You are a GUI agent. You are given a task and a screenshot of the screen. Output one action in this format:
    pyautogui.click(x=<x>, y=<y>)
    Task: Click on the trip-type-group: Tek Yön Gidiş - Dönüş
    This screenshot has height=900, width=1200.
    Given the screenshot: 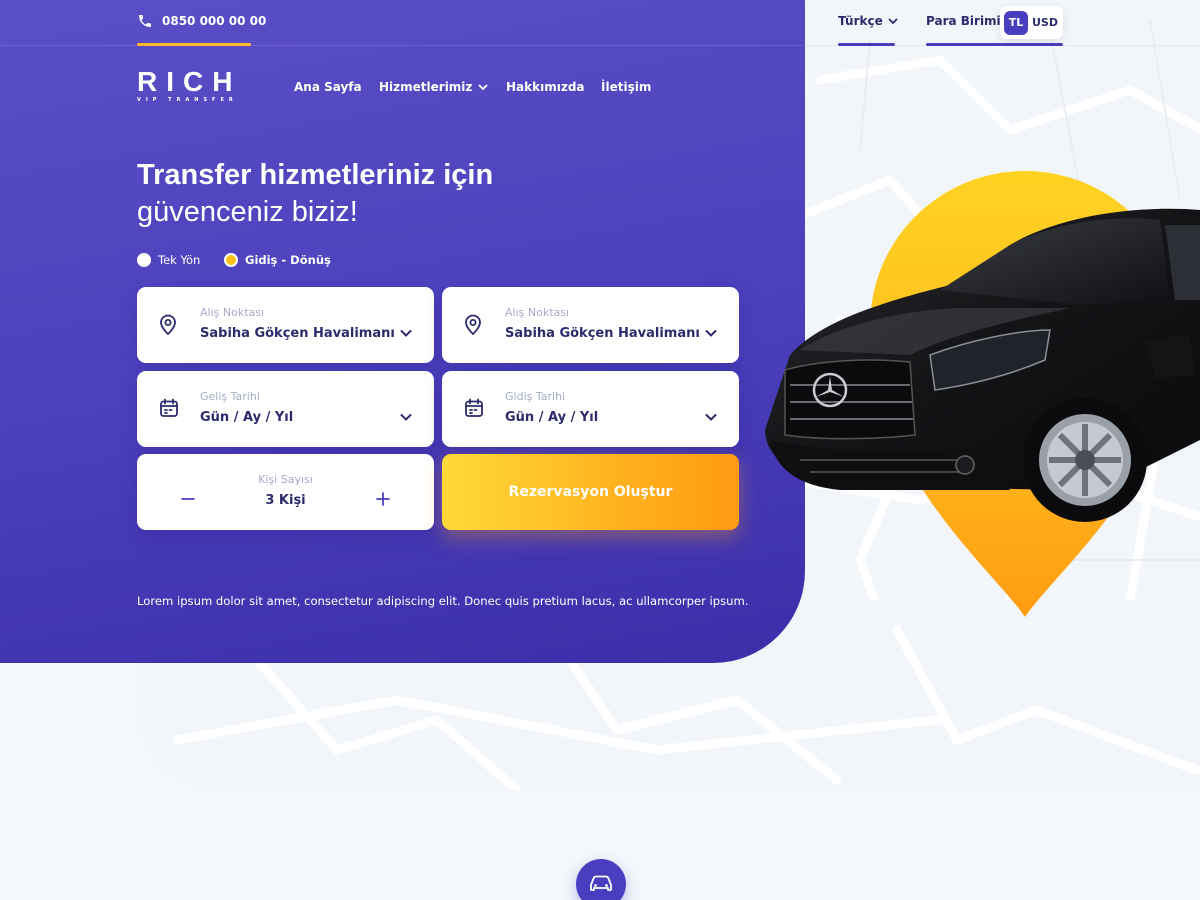 What is the action you would take?
    pyautogui.click(x=234, y=260)
    